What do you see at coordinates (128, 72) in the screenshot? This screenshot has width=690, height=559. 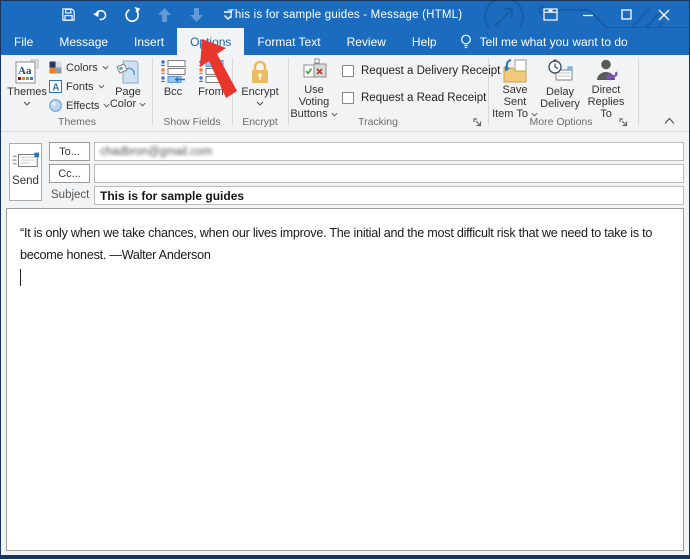 I see `page-color-icon` at bounding box center [128, 72].